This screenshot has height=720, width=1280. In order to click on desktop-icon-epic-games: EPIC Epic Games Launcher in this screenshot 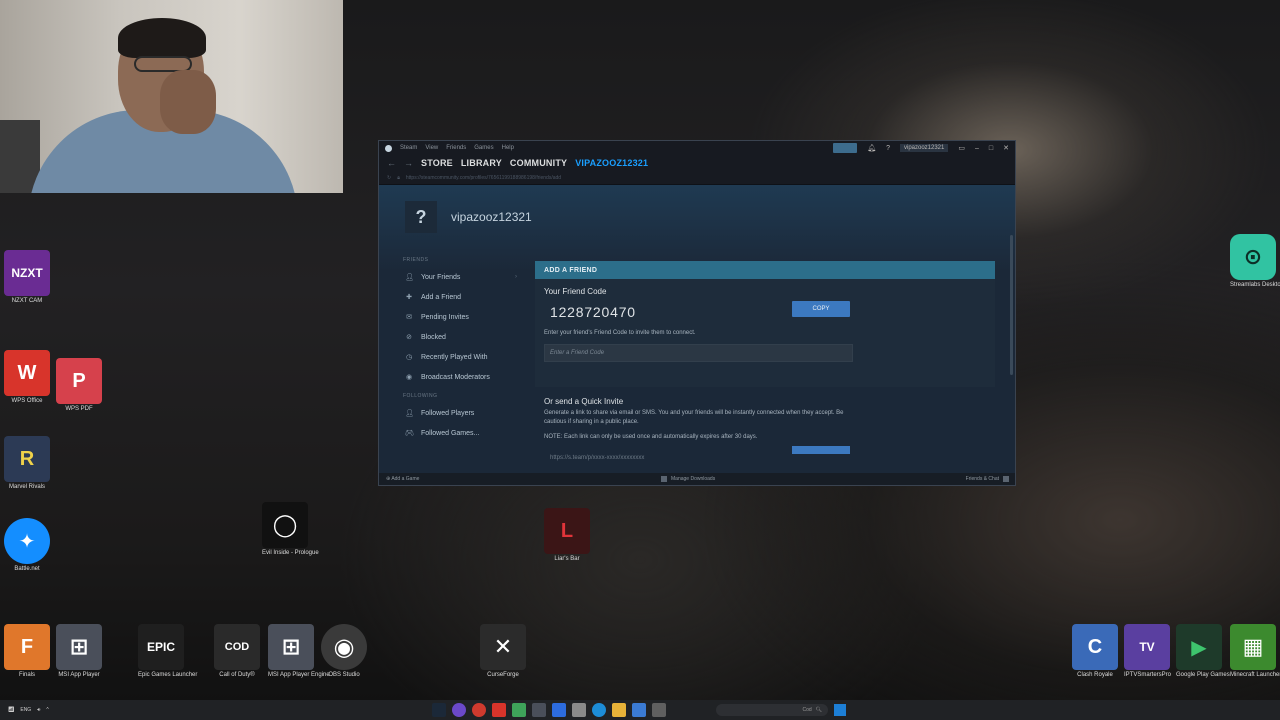, I will do `click(167, 651)`.